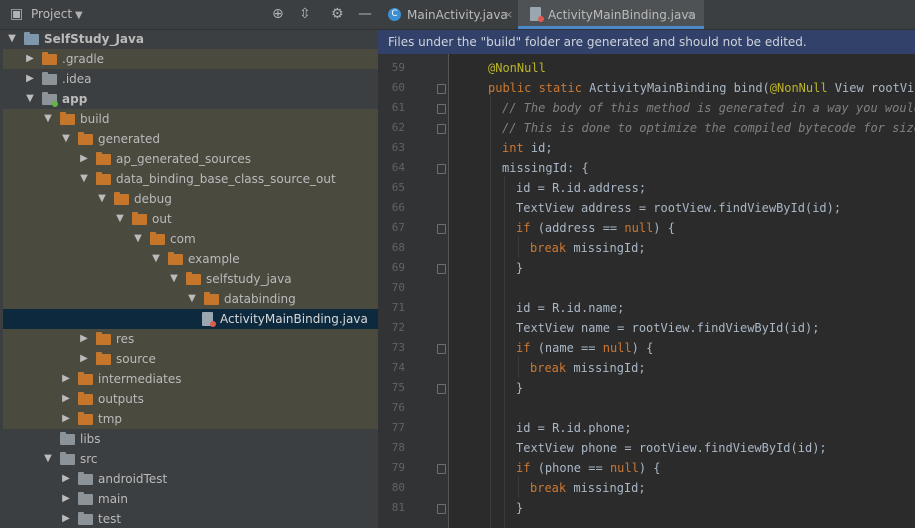 This screenshot has width=915, height=528. Describe the element at coordinates (504, 352) in the screenshot. I see `indent-guide` at that location.